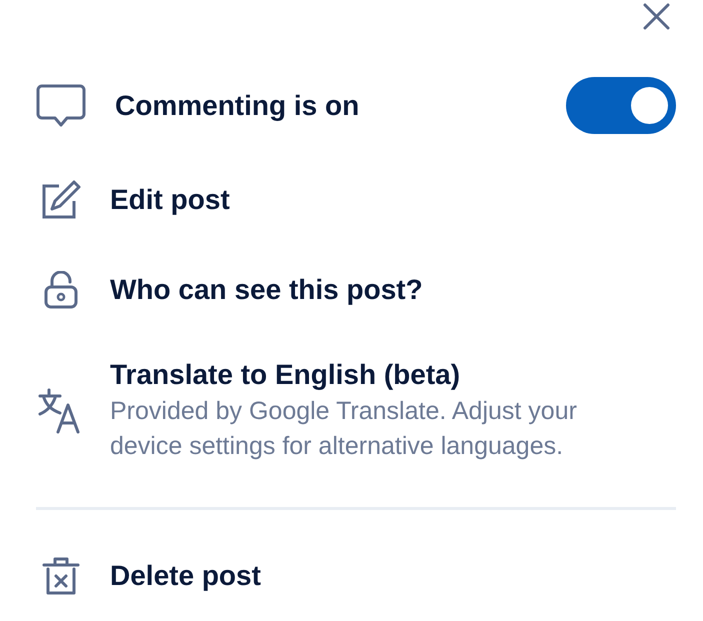 The image size is (703, 621). Describe the element at coordinates (61, 290) in the screenshot. I see `unlocked-padlock-icon` at that location.